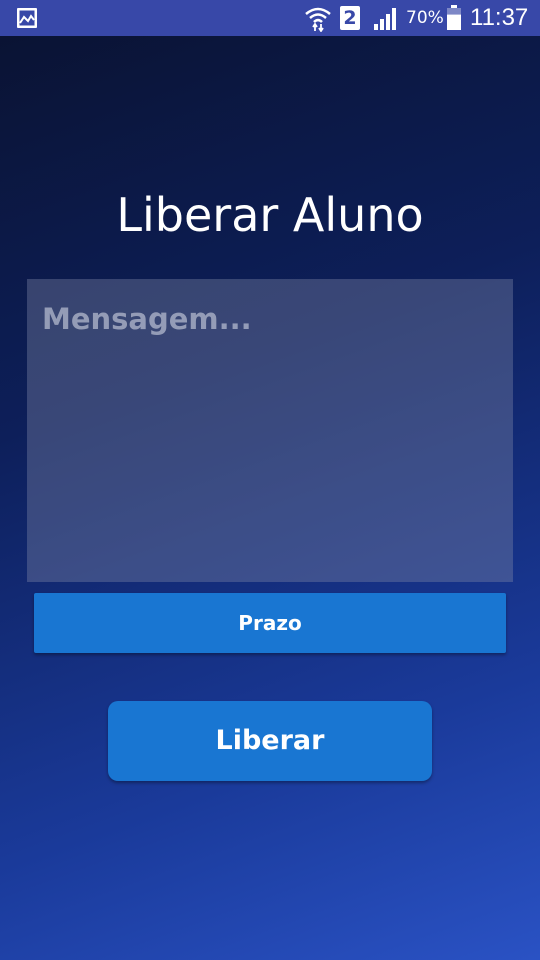 This screenshot has height=960, width=540. I want to click on prazo-button: Prazo, so click(270, 623).